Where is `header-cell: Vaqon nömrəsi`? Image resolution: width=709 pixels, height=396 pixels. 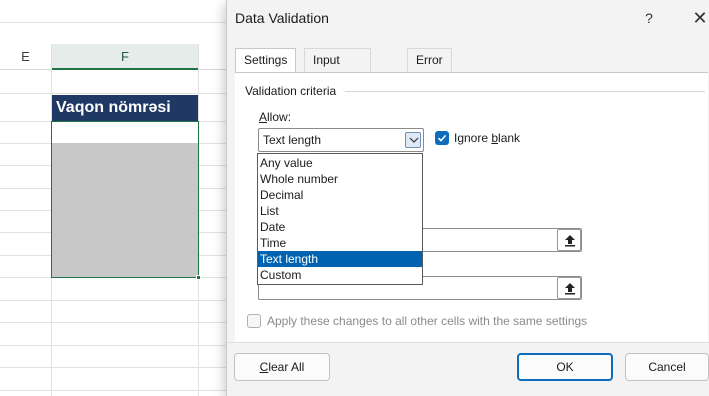 header-cell: Vaqon nömrəsi is located at coordinates (125, 108).